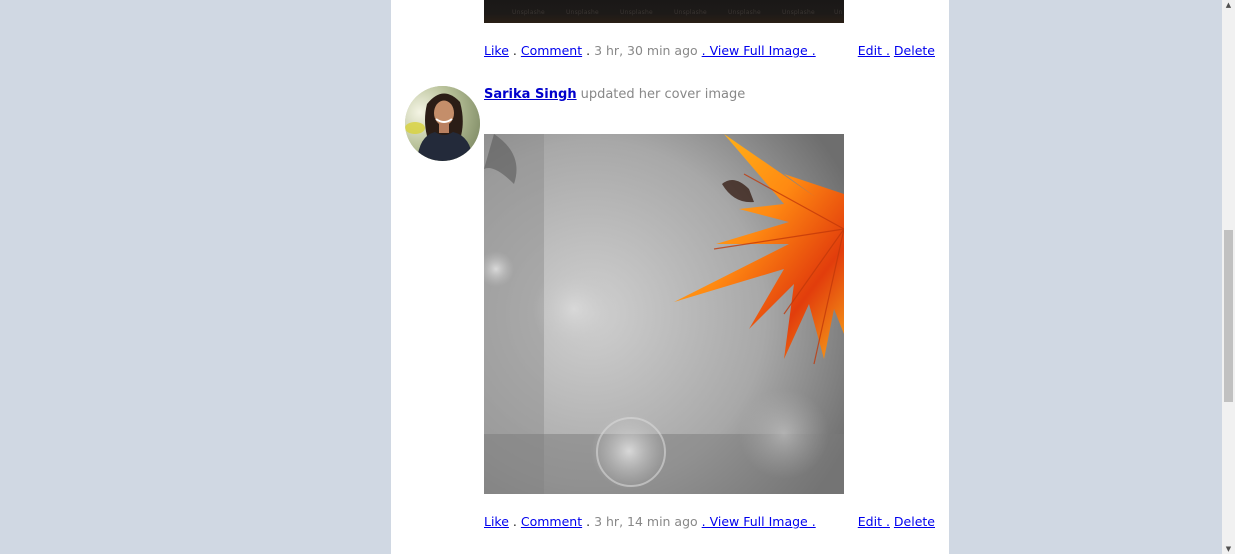 This screenshot has width=1235, height=554. What do you see at coordinates (646, 50) in the screenshot?
I see `post-timestamp: 3 hr, 30 min ago` at bounding box center [646, 50].